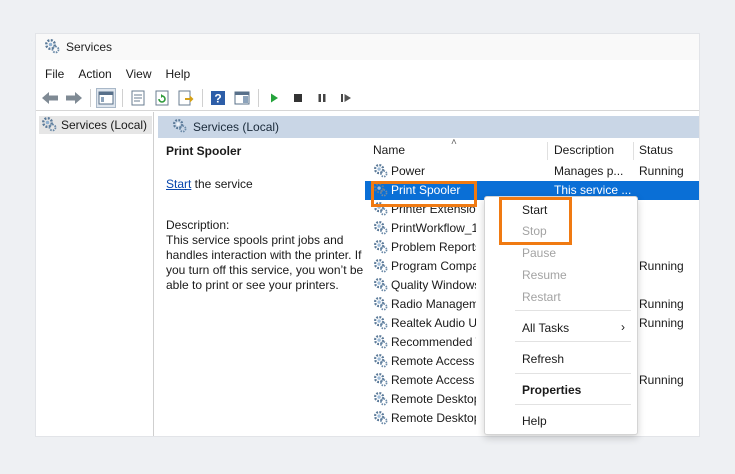 The width and height of the screenshot is (735, 474). I want to click on start-service-button, so click(274, 98).